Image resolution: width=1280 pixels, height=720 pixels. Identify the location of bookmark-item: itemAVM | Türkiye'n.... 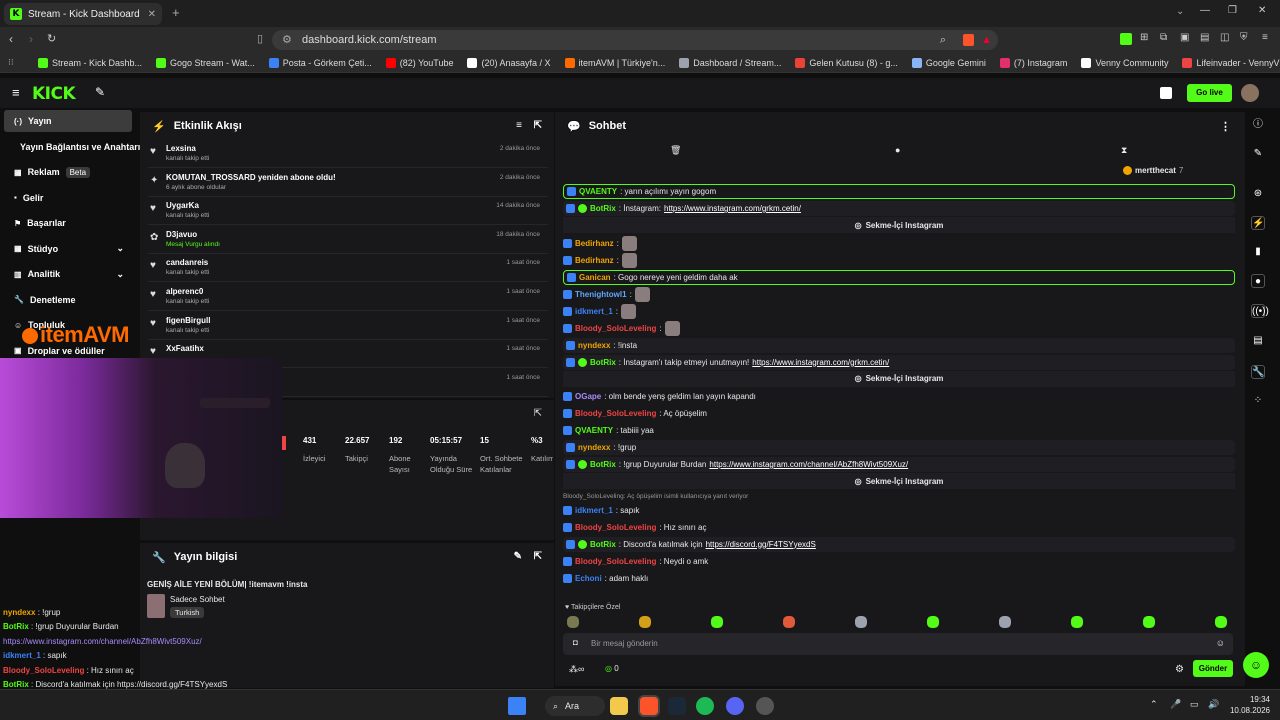
(614, 62).